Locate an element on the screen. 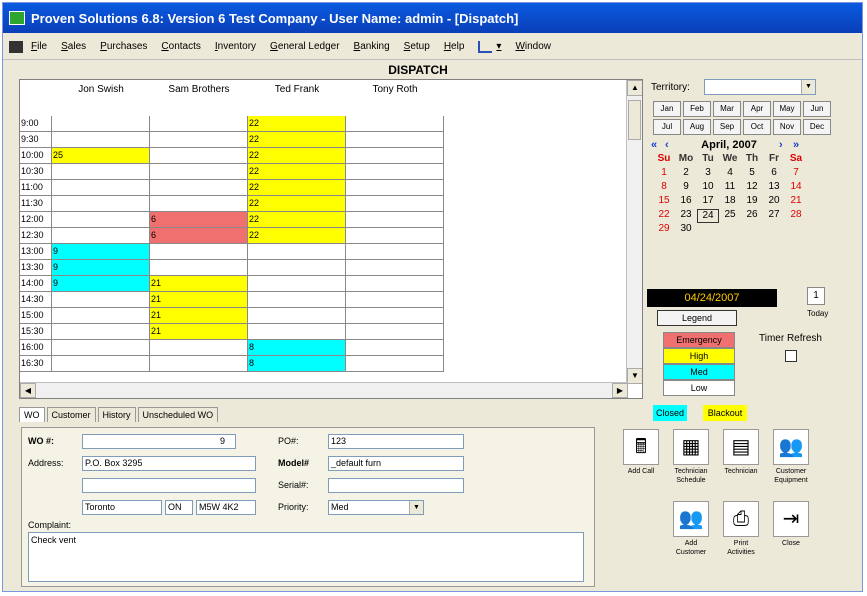  next-month-icon: › is located at coordinates (786, 145).